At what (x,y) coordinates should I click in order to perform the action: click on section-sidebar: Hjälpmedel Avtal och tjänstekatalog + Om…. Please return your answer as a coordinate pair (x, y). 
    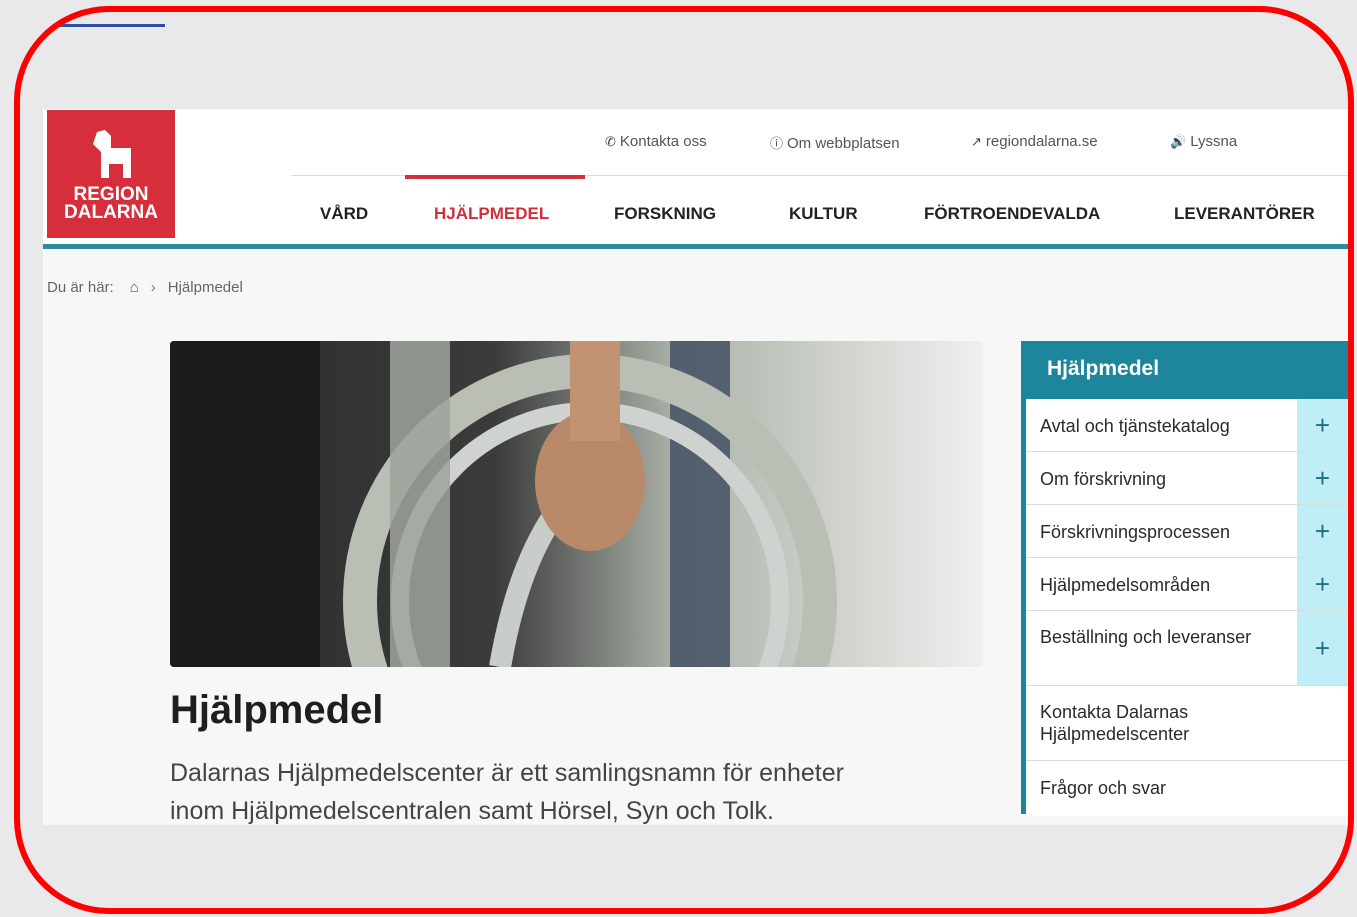
    Looking at the image, I should click on (1184, 578).